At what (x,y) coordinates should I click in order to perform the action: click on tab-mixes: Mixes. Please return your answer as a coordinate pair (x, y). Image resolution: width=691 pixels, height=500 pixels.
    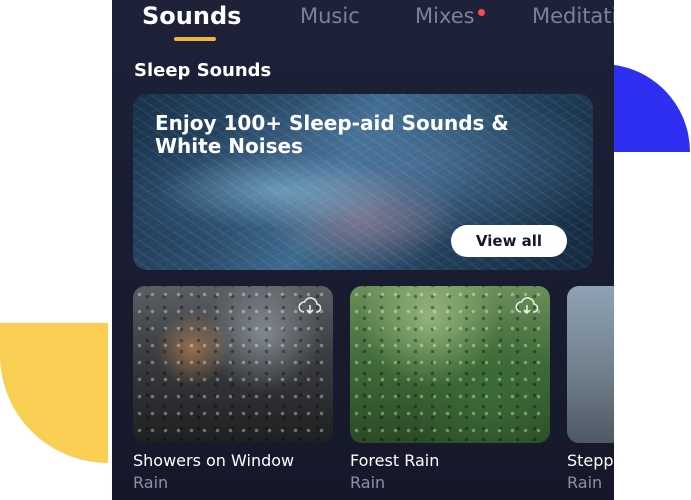
    Looking at the image, I should click on (445, 16).